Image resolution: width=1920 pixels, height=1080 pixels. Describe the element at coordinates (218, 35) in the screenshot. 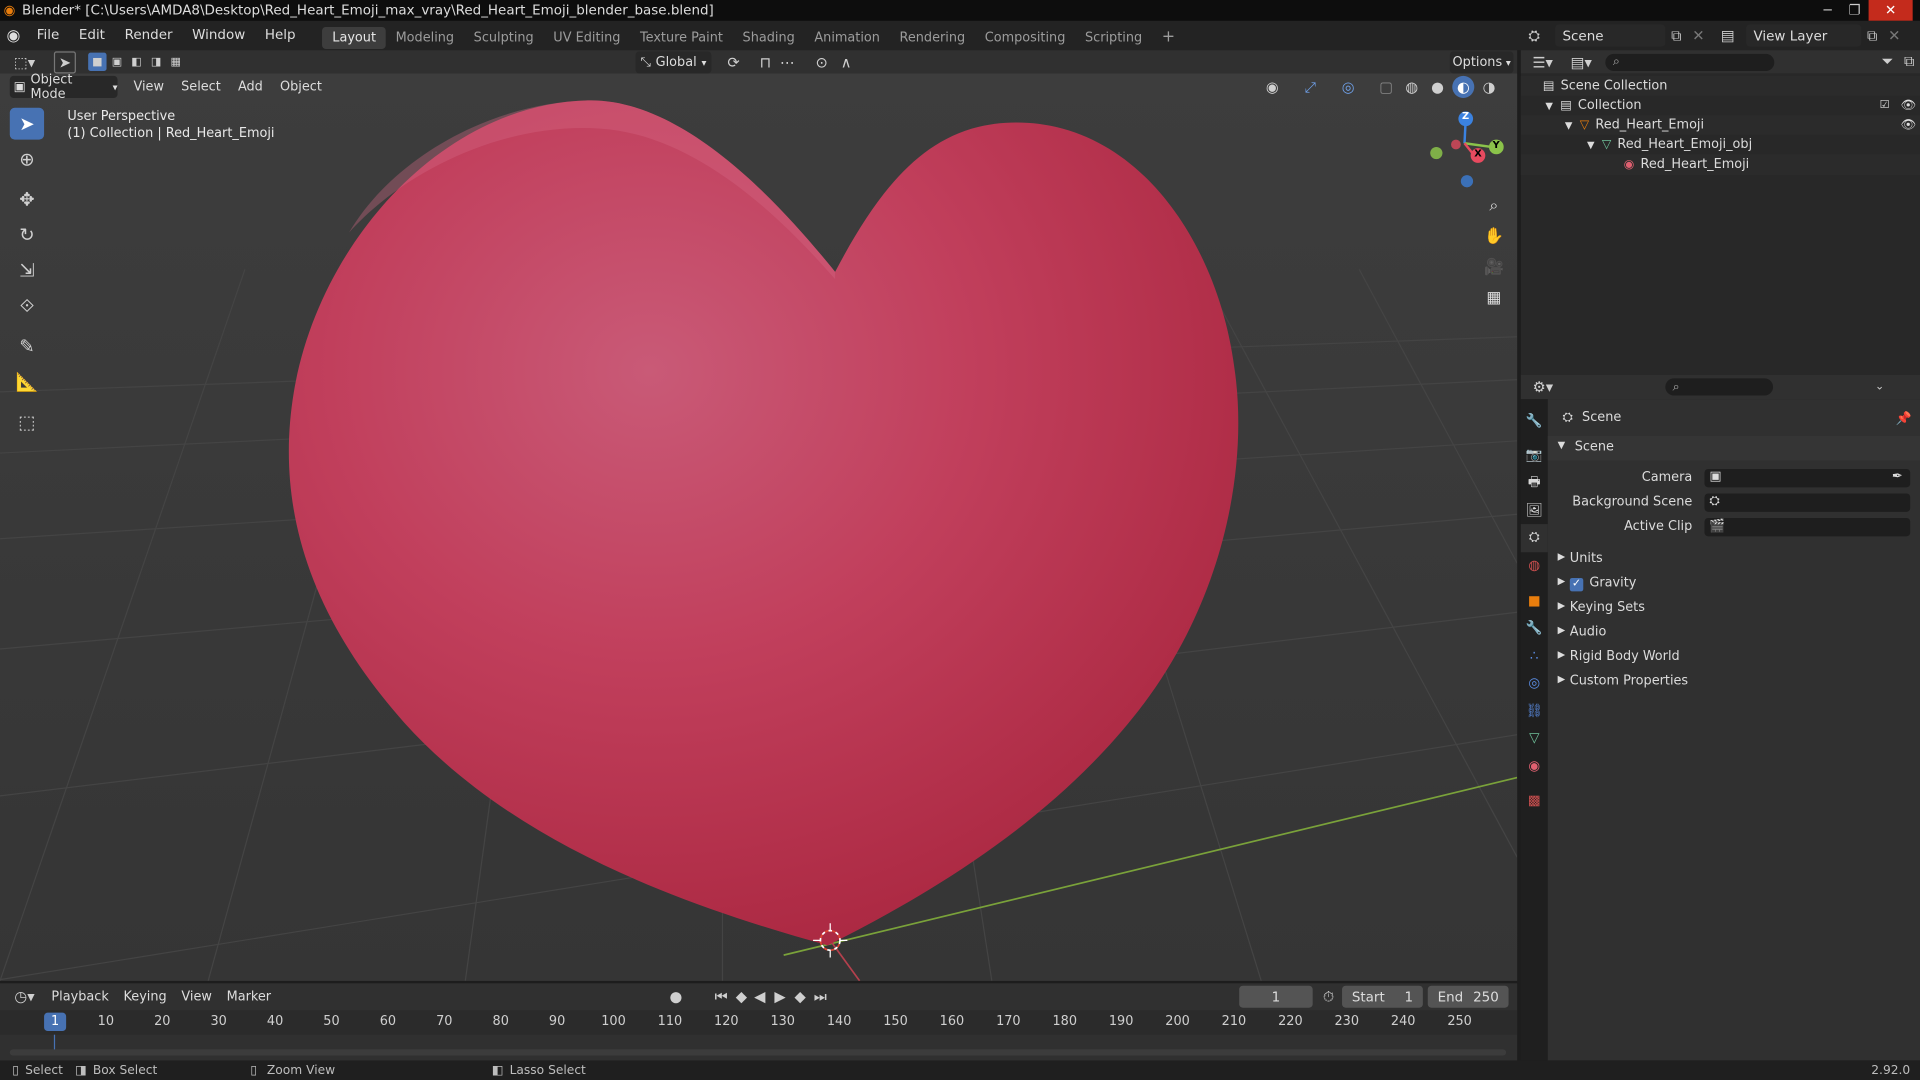

I see `menu-window: Window` at that location.